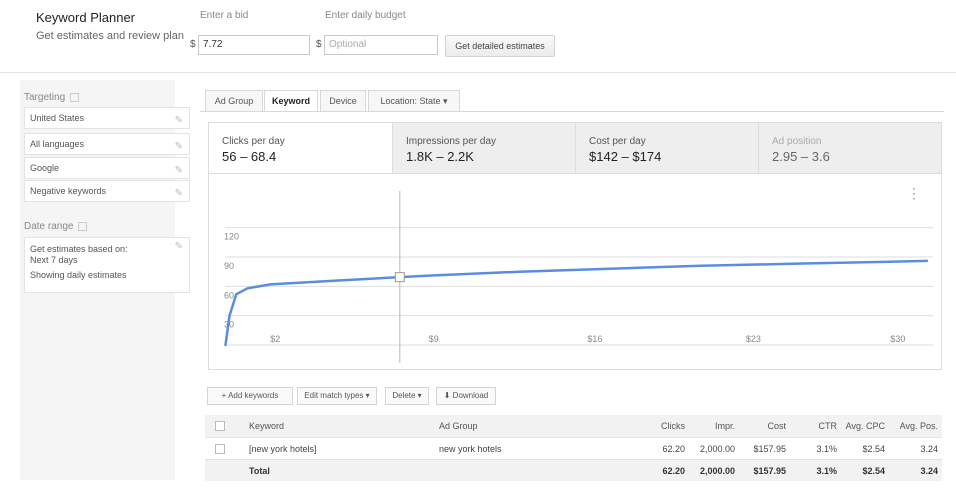 This screenshot has width=956, height=494. I want to click on select-all-checkbox, so click(220, 426).